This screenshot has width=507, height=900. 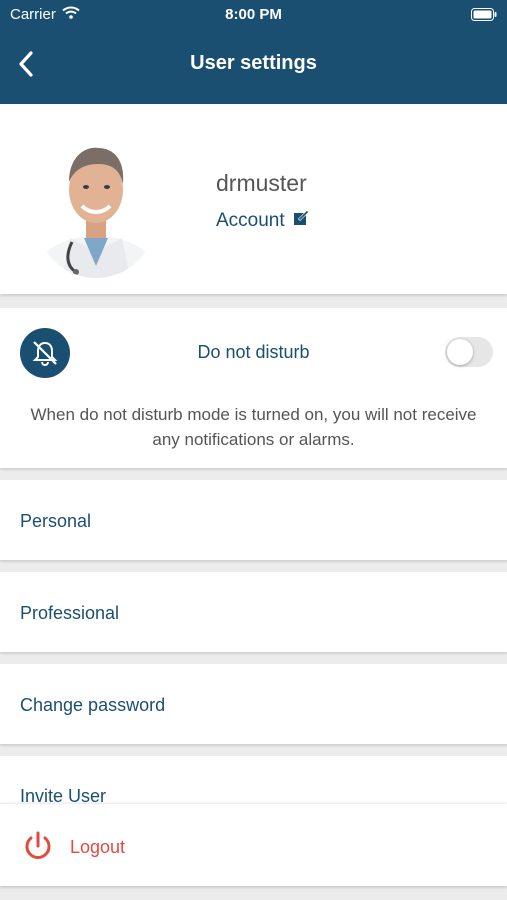 I want to click on username: drmuster, so click(x=261, y=183).